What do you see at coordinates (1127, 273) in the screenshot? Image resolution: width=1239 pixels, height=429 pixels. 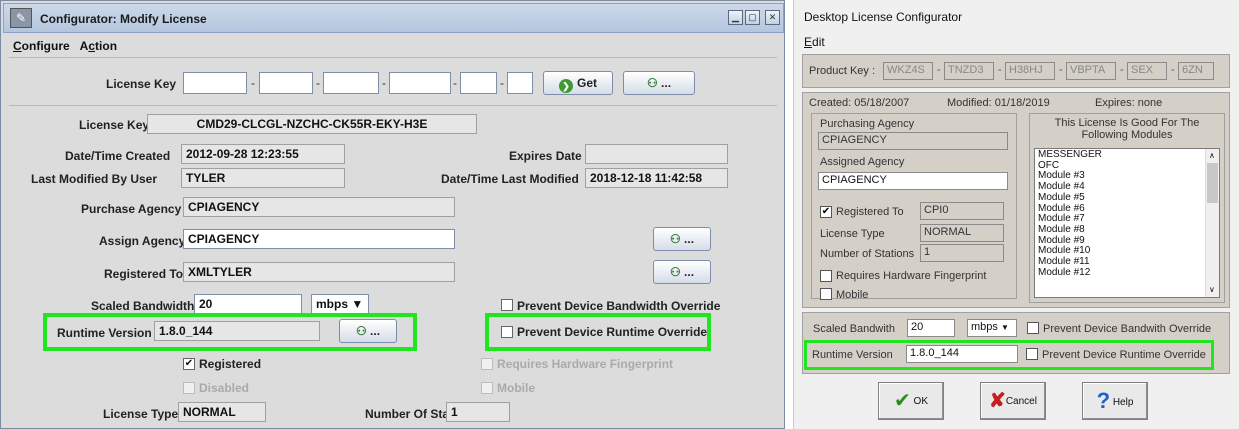 I see `list-item: Module #12` at bounding box center [1127, 273].